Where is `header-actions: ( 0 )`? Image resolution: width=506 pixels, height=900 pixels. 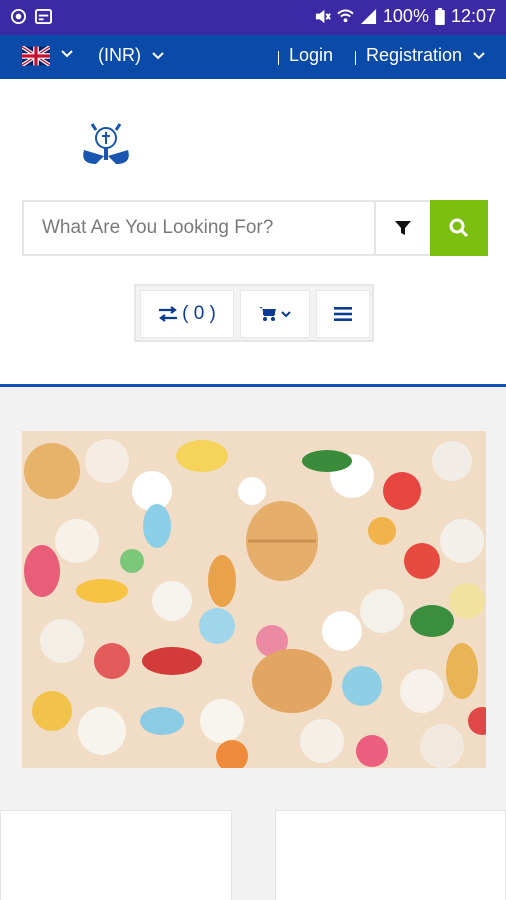 header-actions: ( 0 ) is located at coordinates (254, 313).